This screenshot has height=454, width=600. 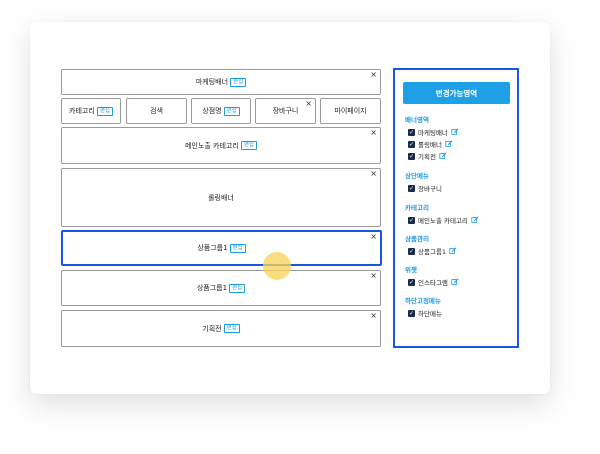 I want to click on list-item: ✓ 메인노출 카테고리, so click(x=443, y=220).